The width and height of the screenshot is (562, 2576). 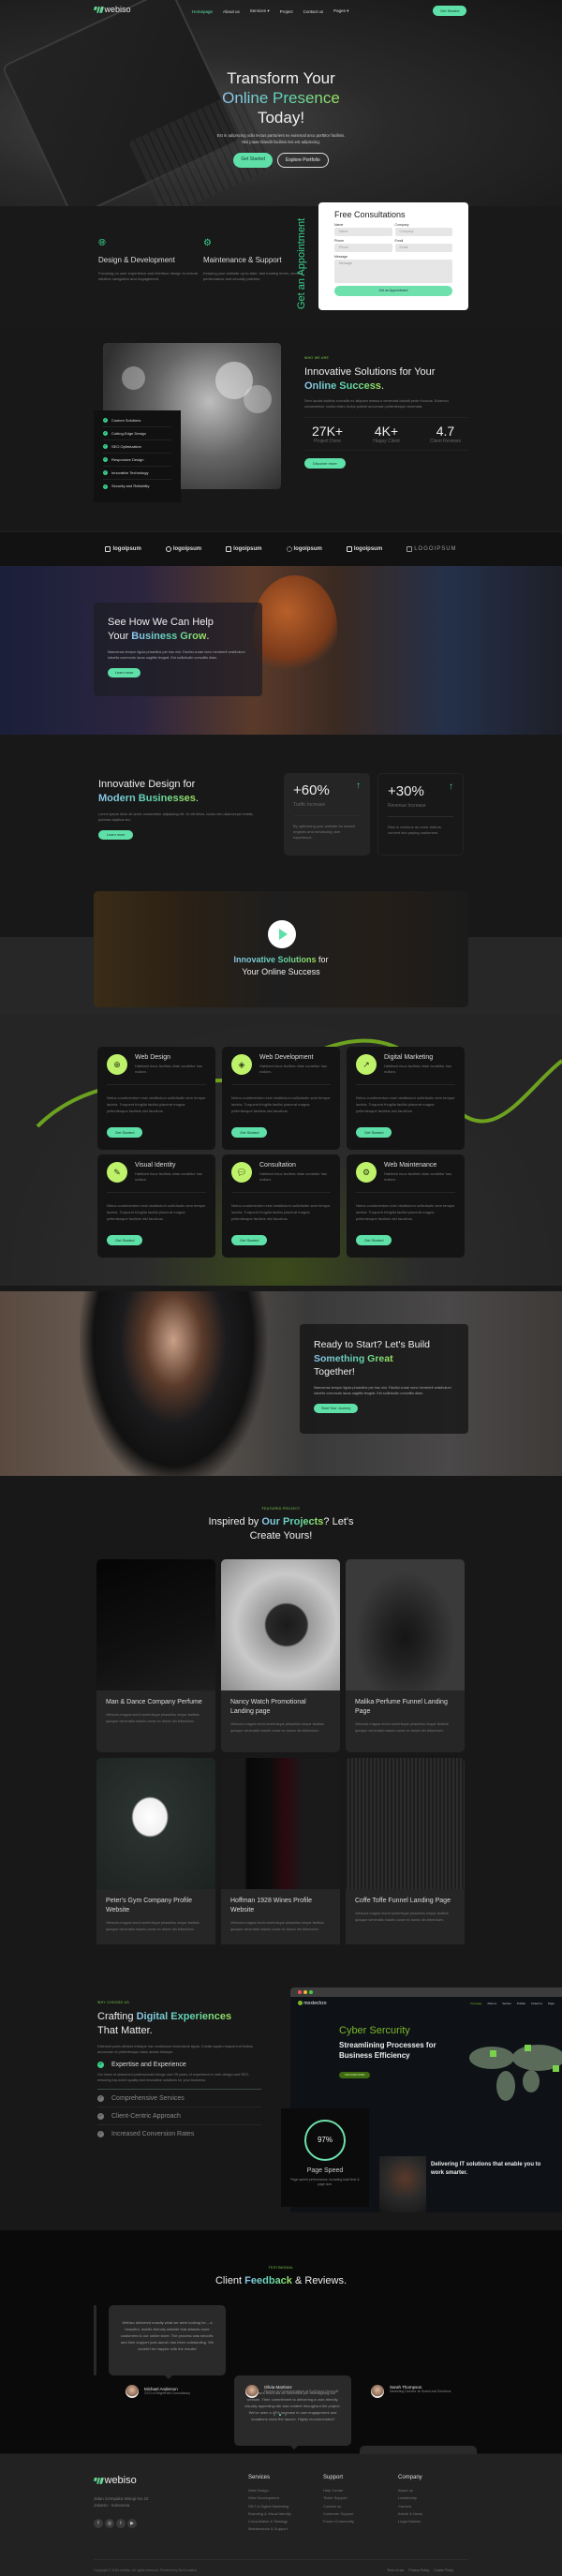 I want to click on why-item: ✓ Comprehensive Services, so click(x=179, y=2098).